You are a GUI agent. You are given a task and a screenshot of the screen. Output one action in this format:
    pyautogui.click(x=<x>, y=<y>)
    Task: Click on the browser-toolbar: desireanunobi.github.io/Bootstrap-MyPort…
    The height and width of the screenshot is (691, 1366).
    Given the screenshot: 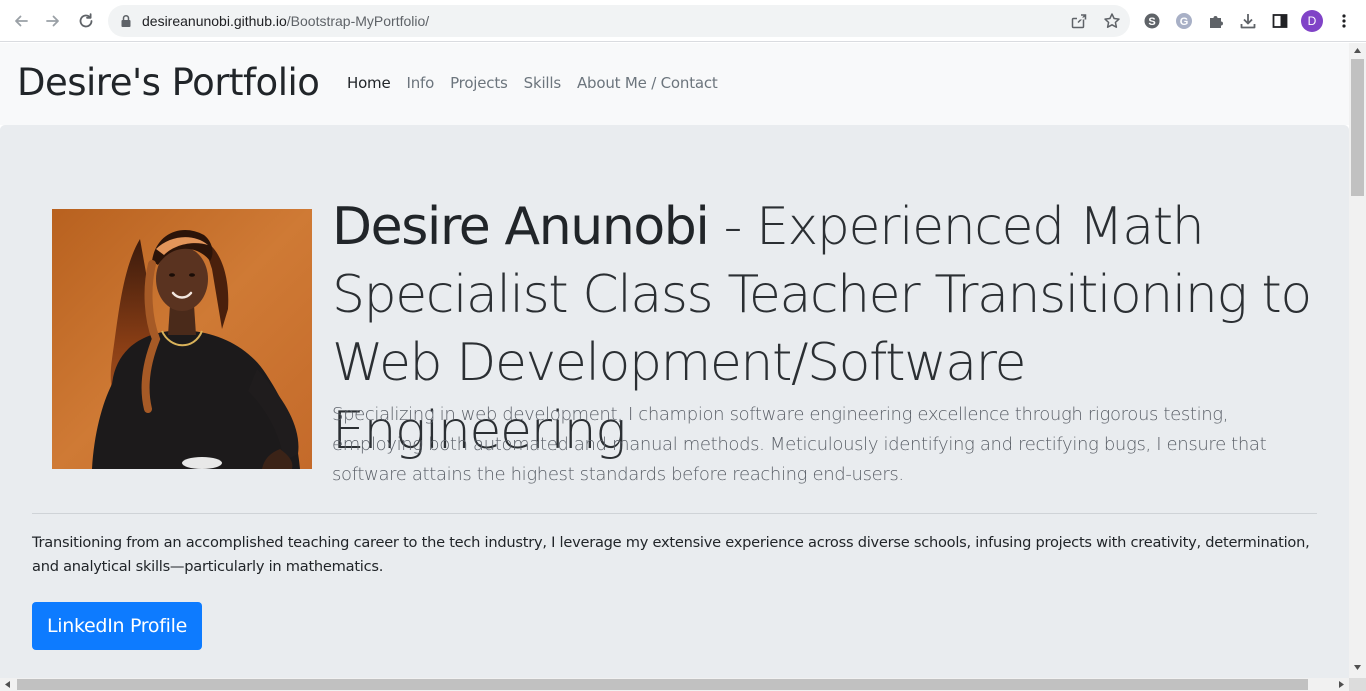 What is the action you would take?
    pyautogui.click(x=683, y=21)
    